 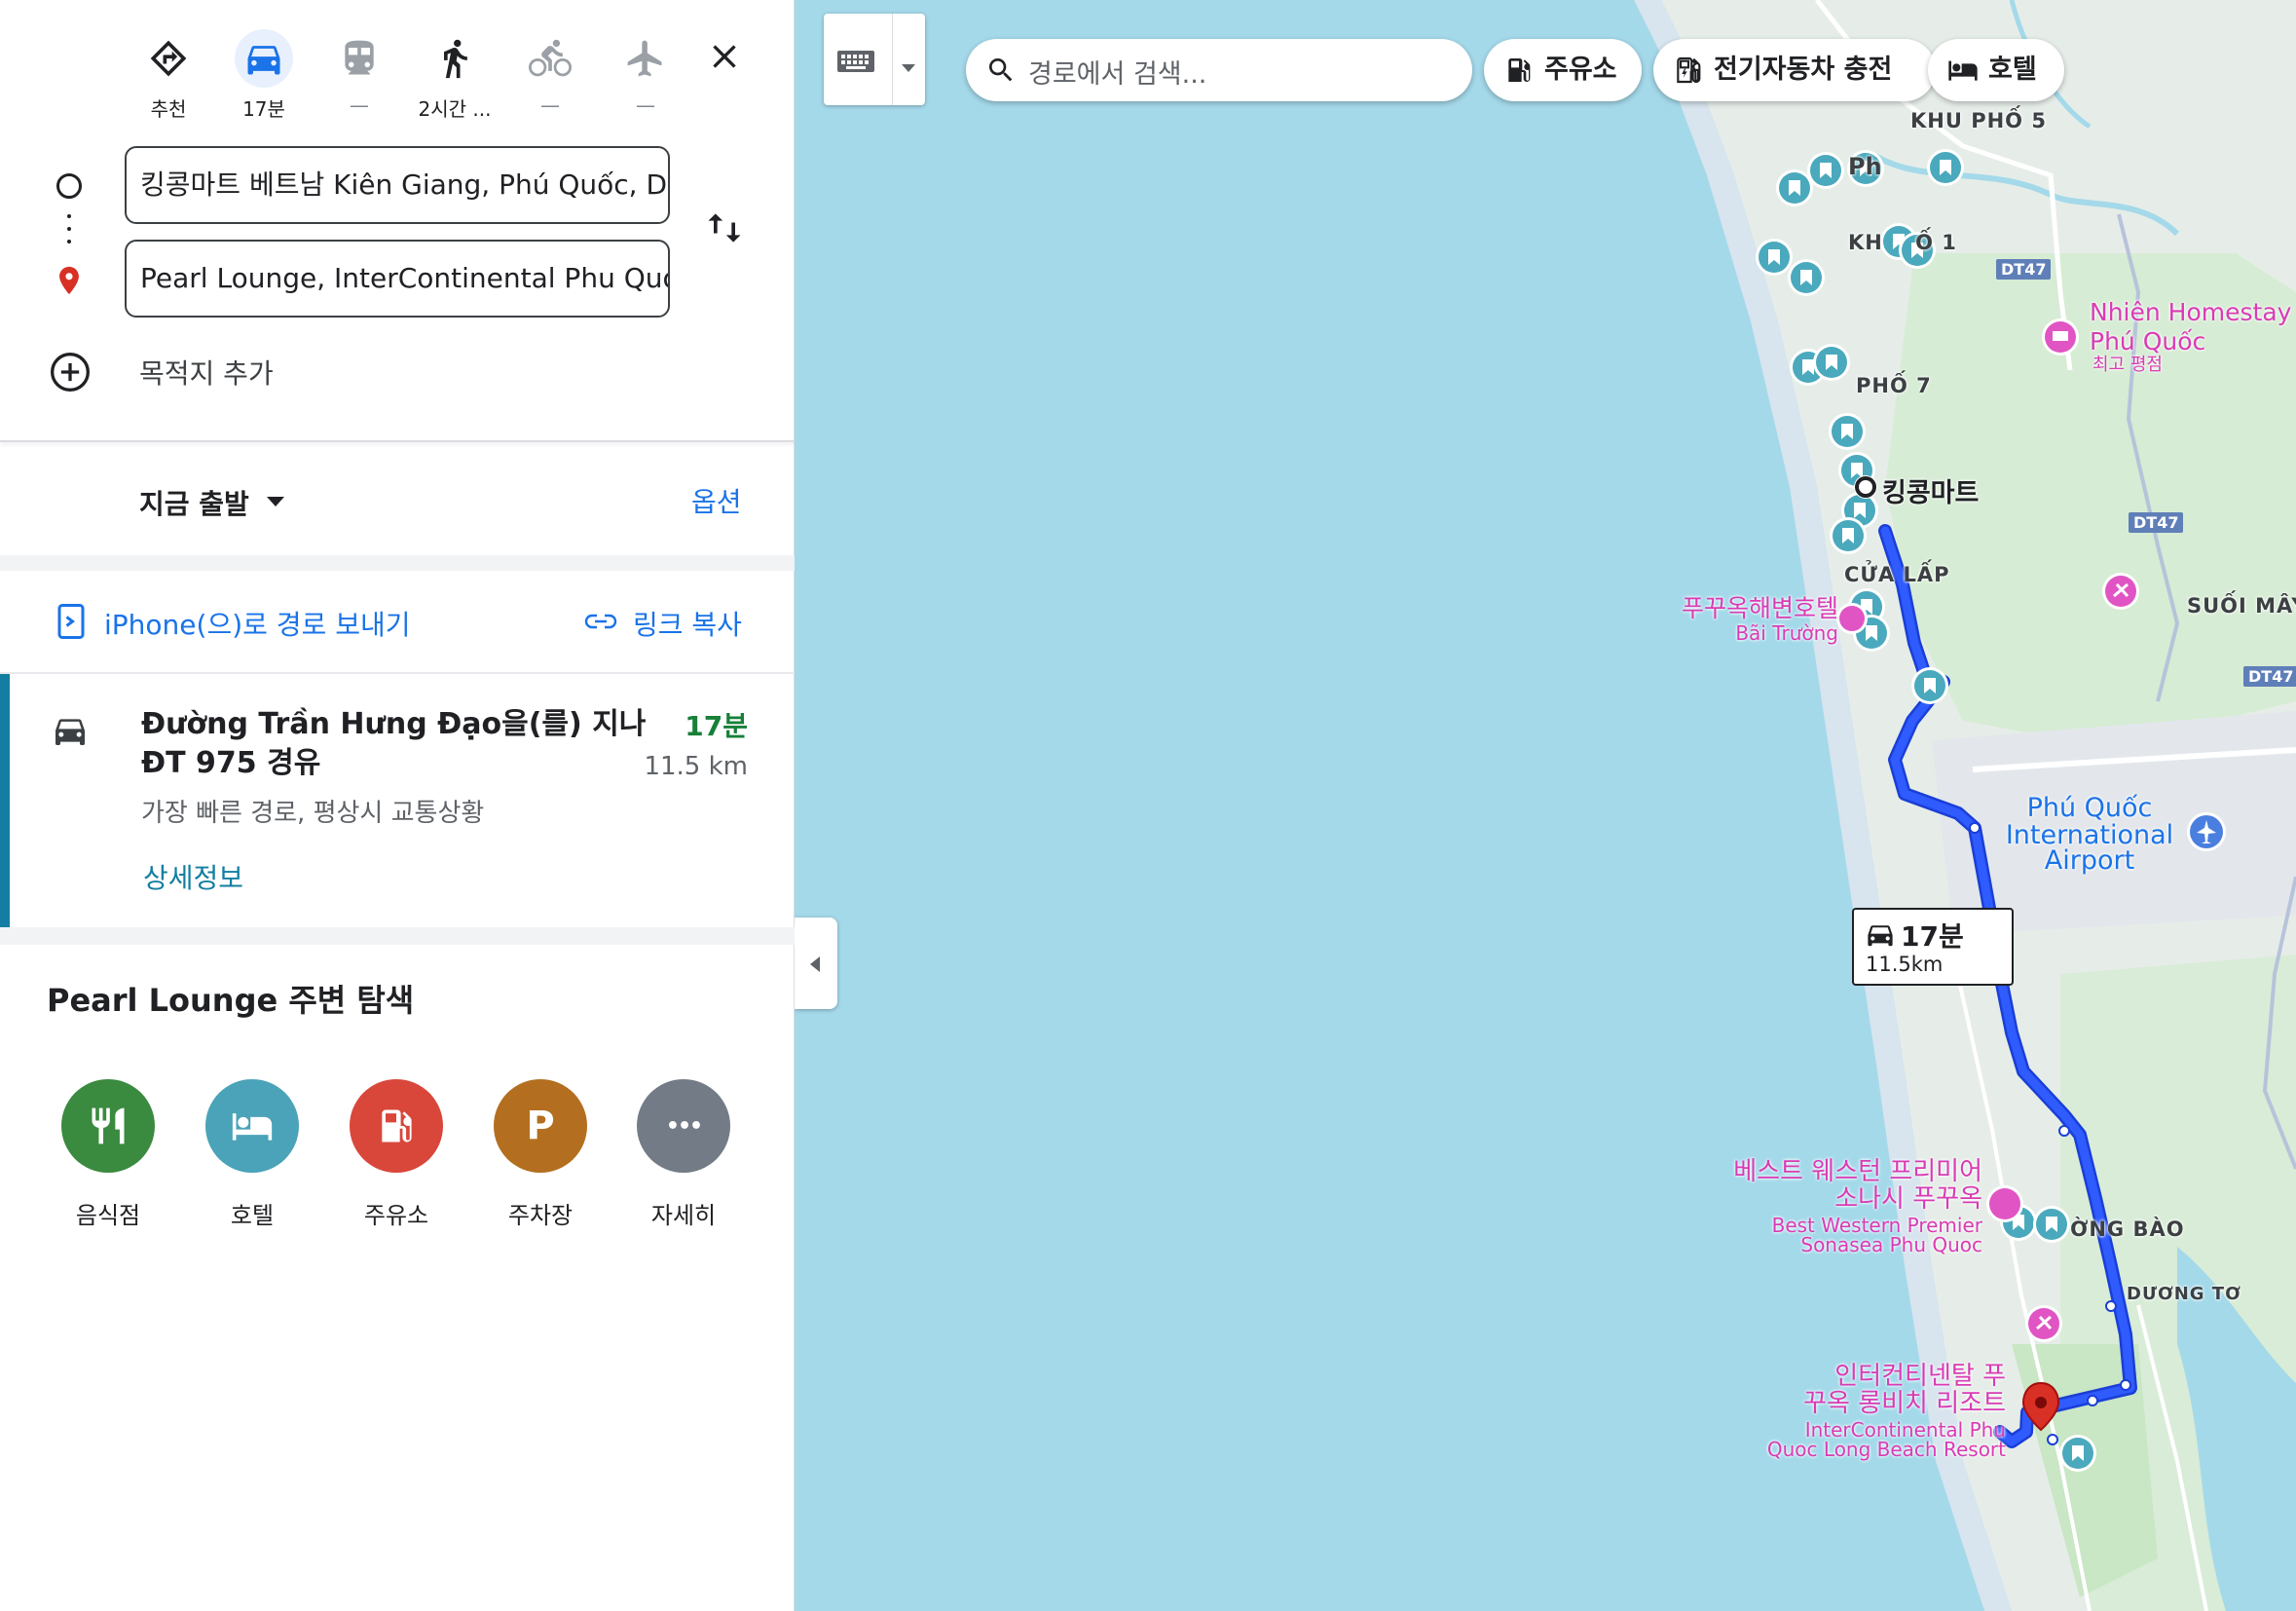 What do you see at coordinates (541, 1126) in the screenshot?
I see `parking-icon: P` at bounding box center [541, 1126].